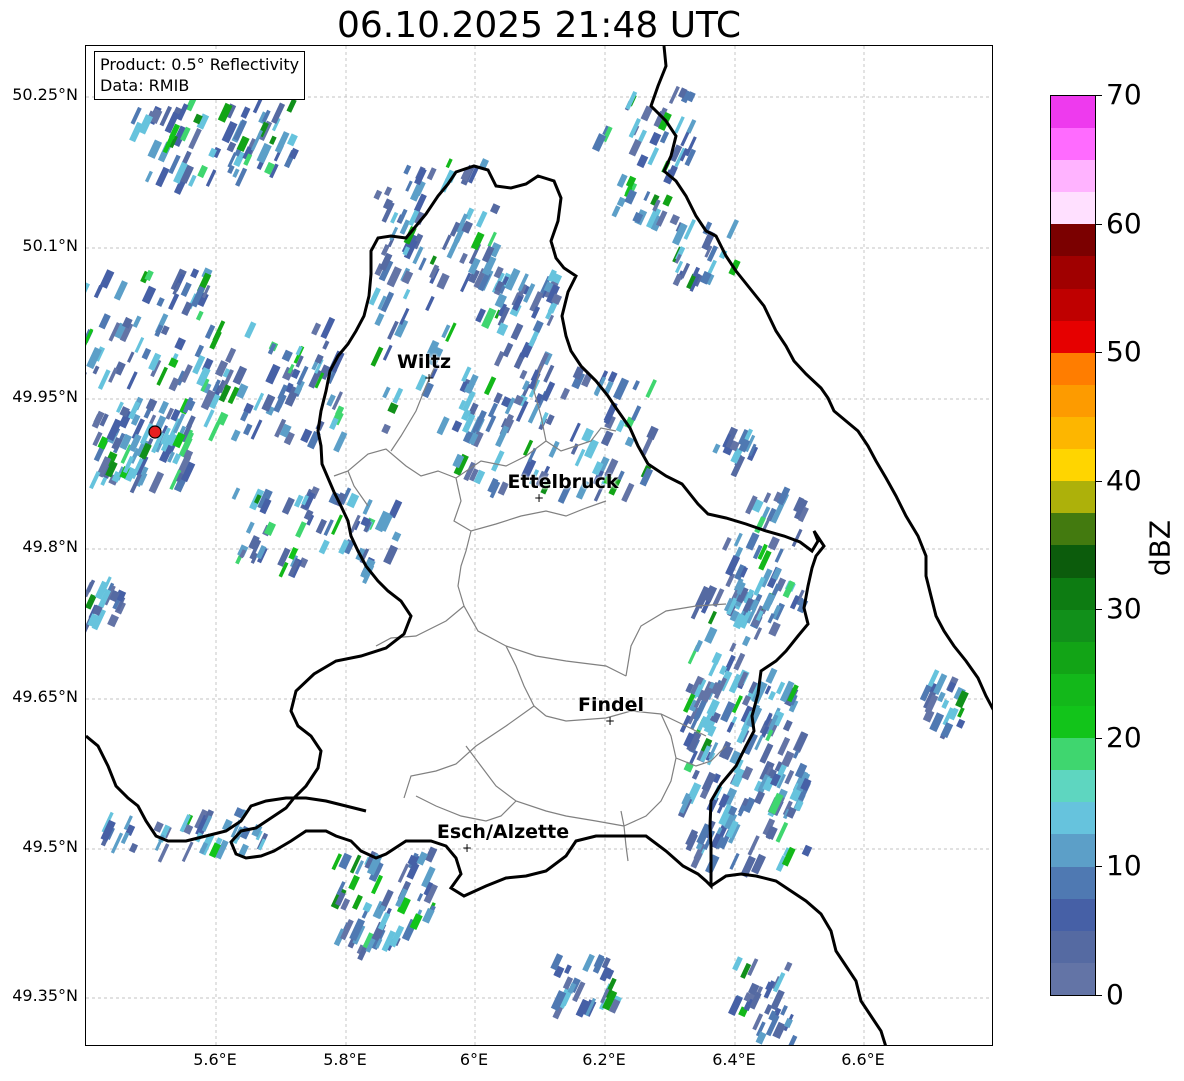 This screenshot has height=1081, width=1184. I want to click on colorbar-tick-label: 20, so click(1124, 737).